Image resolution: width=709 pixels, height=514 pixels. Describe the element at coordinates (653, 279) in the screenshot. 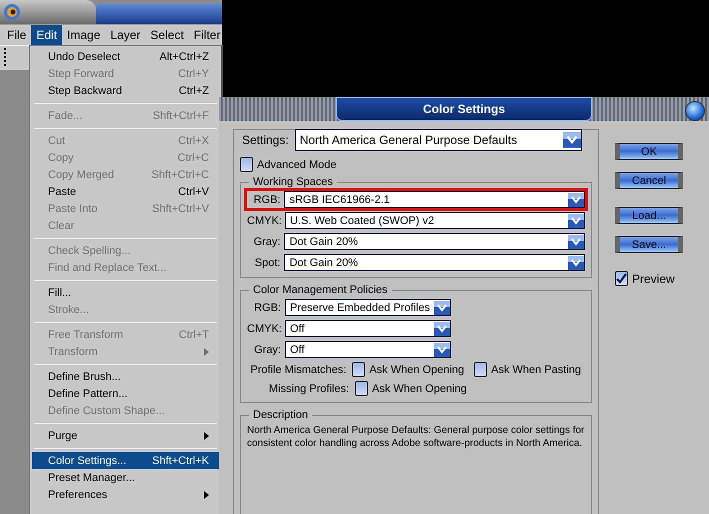

I see `checkbox-label: Preview` at that location.